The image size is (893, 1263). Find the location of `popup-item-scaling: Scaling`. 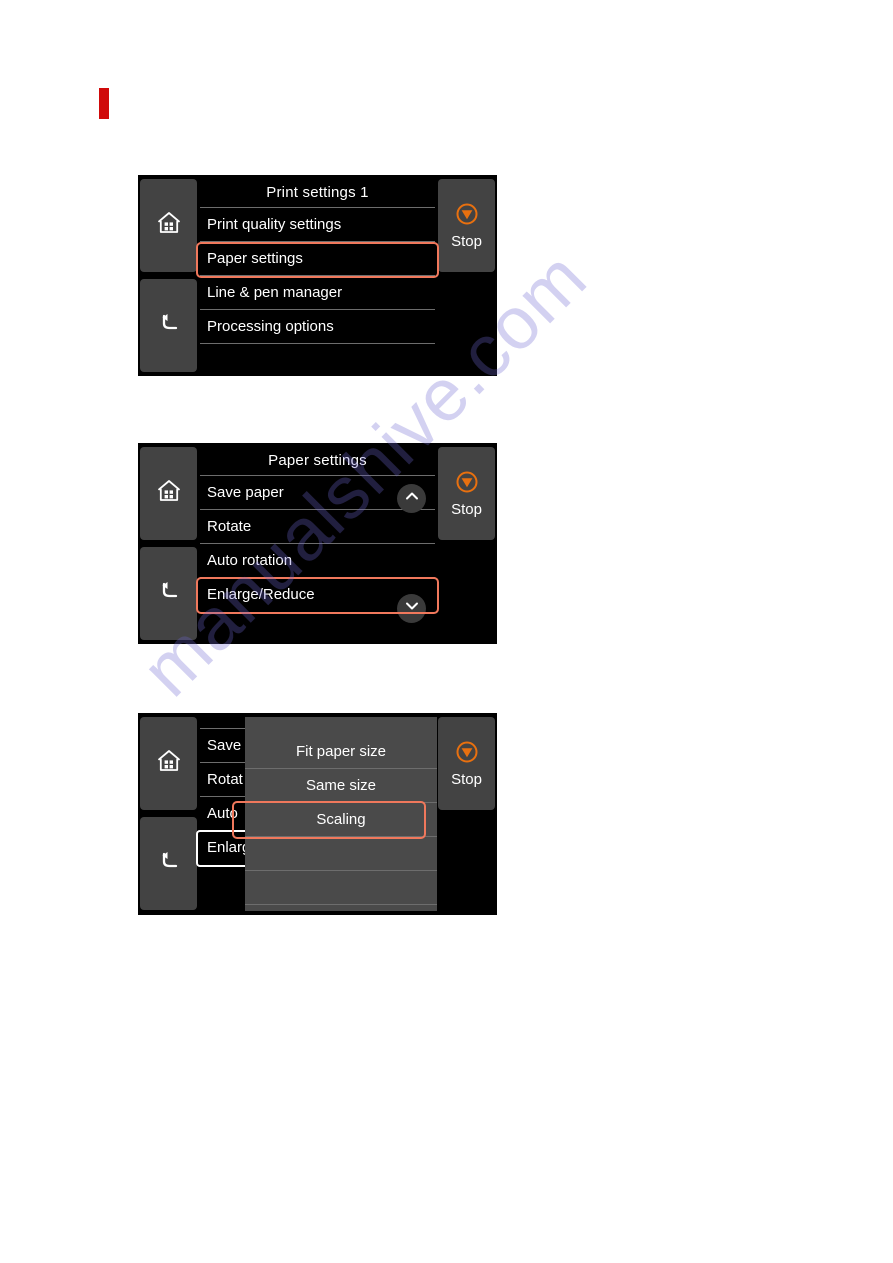

popup-item-scaling: Scaling is located at coordinates (341, 820).